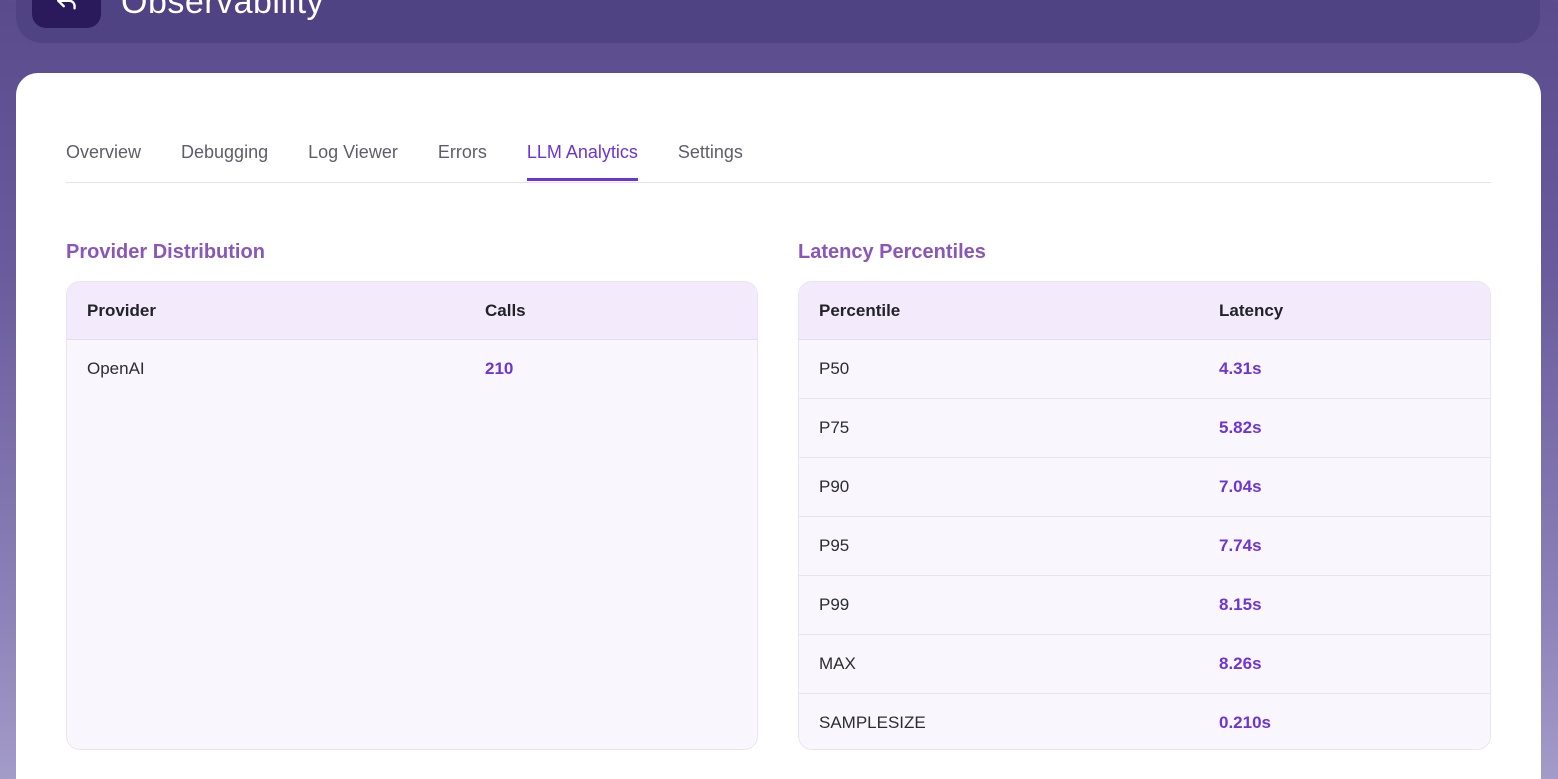 The height and width of the screenshot is (779, 1558). What do you see at coordinates (223, 10) in the screenshot?
I see `page-title: Observability` at bounding box center [223, 10].